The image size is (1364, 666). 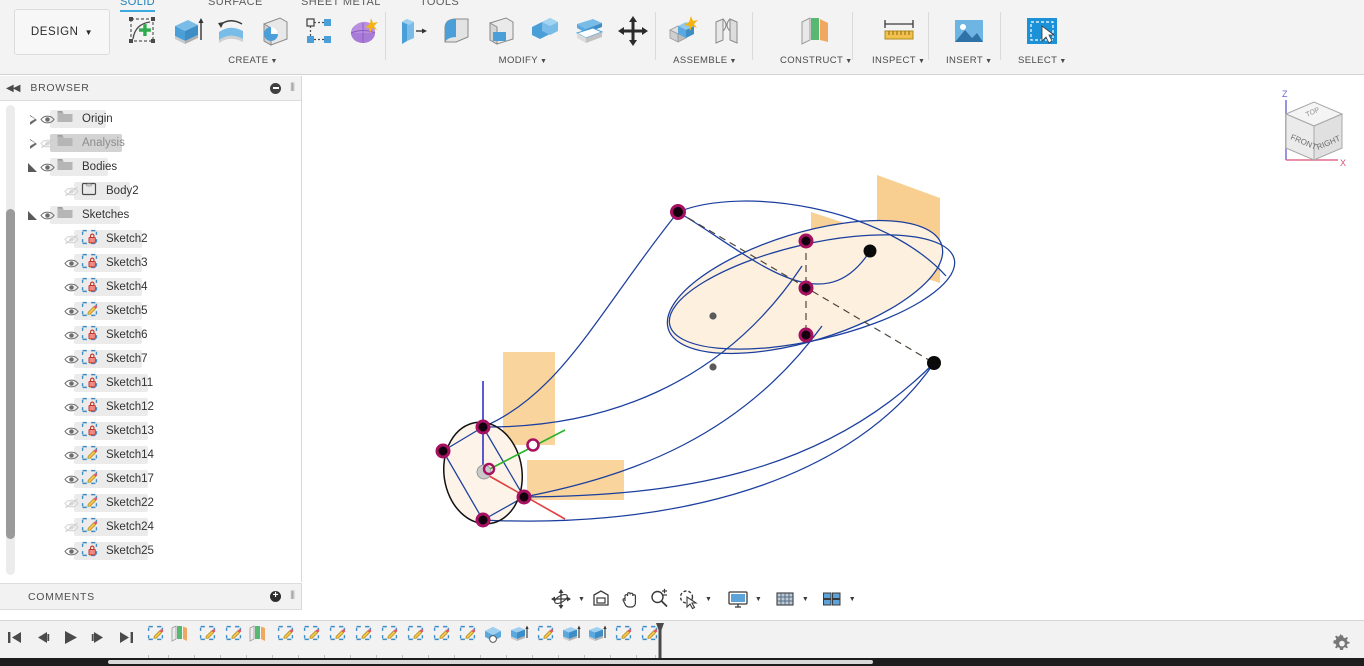 I want to click on browser-item-sketch12: Sketch12, so click(x=102, y=407).